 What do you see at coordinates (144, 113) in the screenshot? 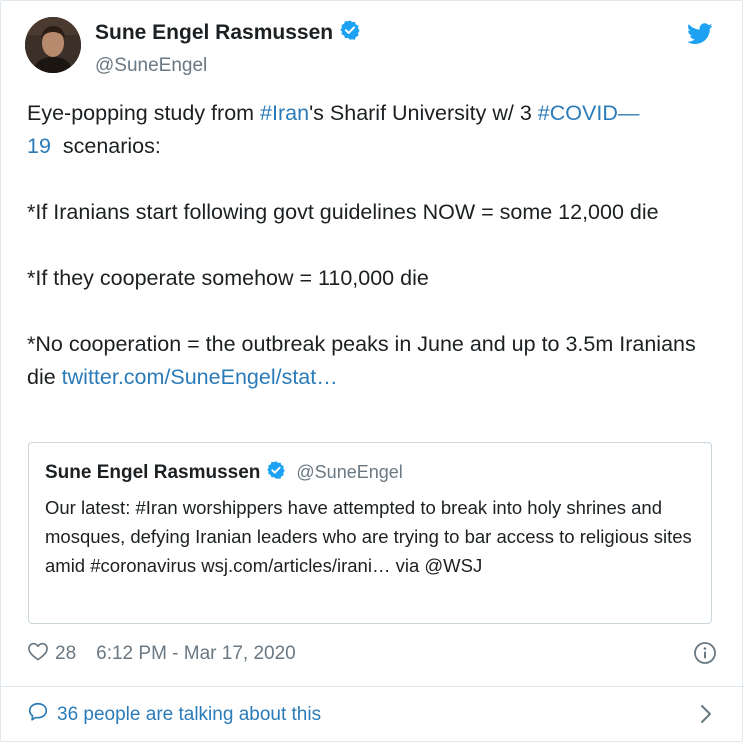
I see `tweet-text-segment: Eye-popping study from` at bounding box center [144, 113].